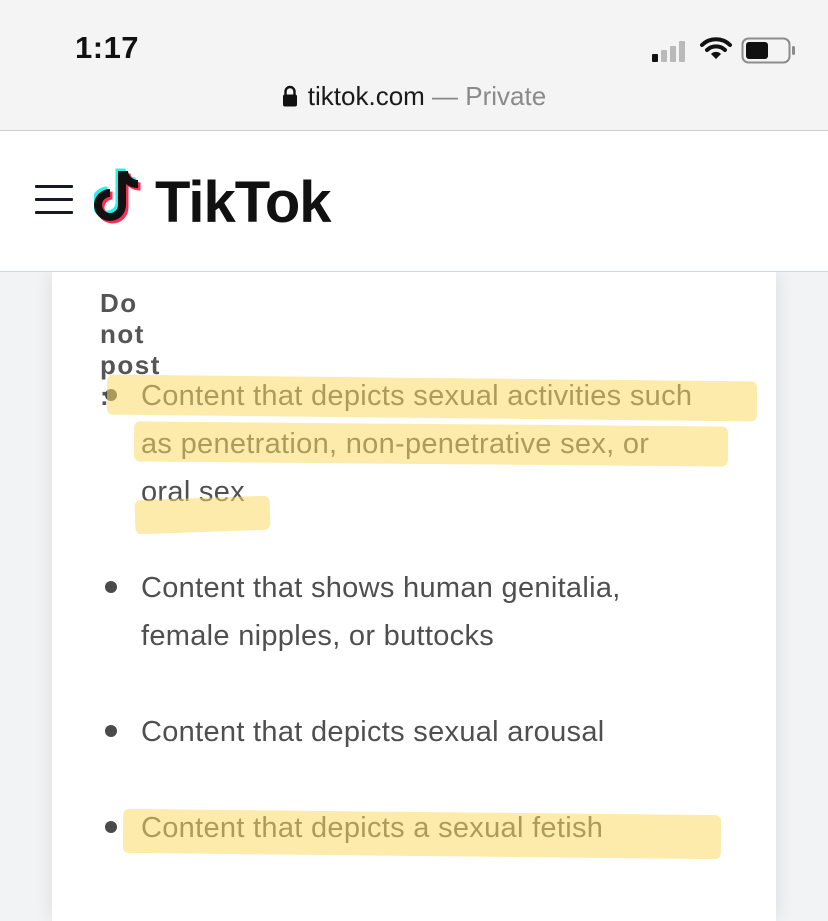 This screenshot has height=921, width=828. I want to click on address-bar: tiktok.com — Private, so click(414, 97).